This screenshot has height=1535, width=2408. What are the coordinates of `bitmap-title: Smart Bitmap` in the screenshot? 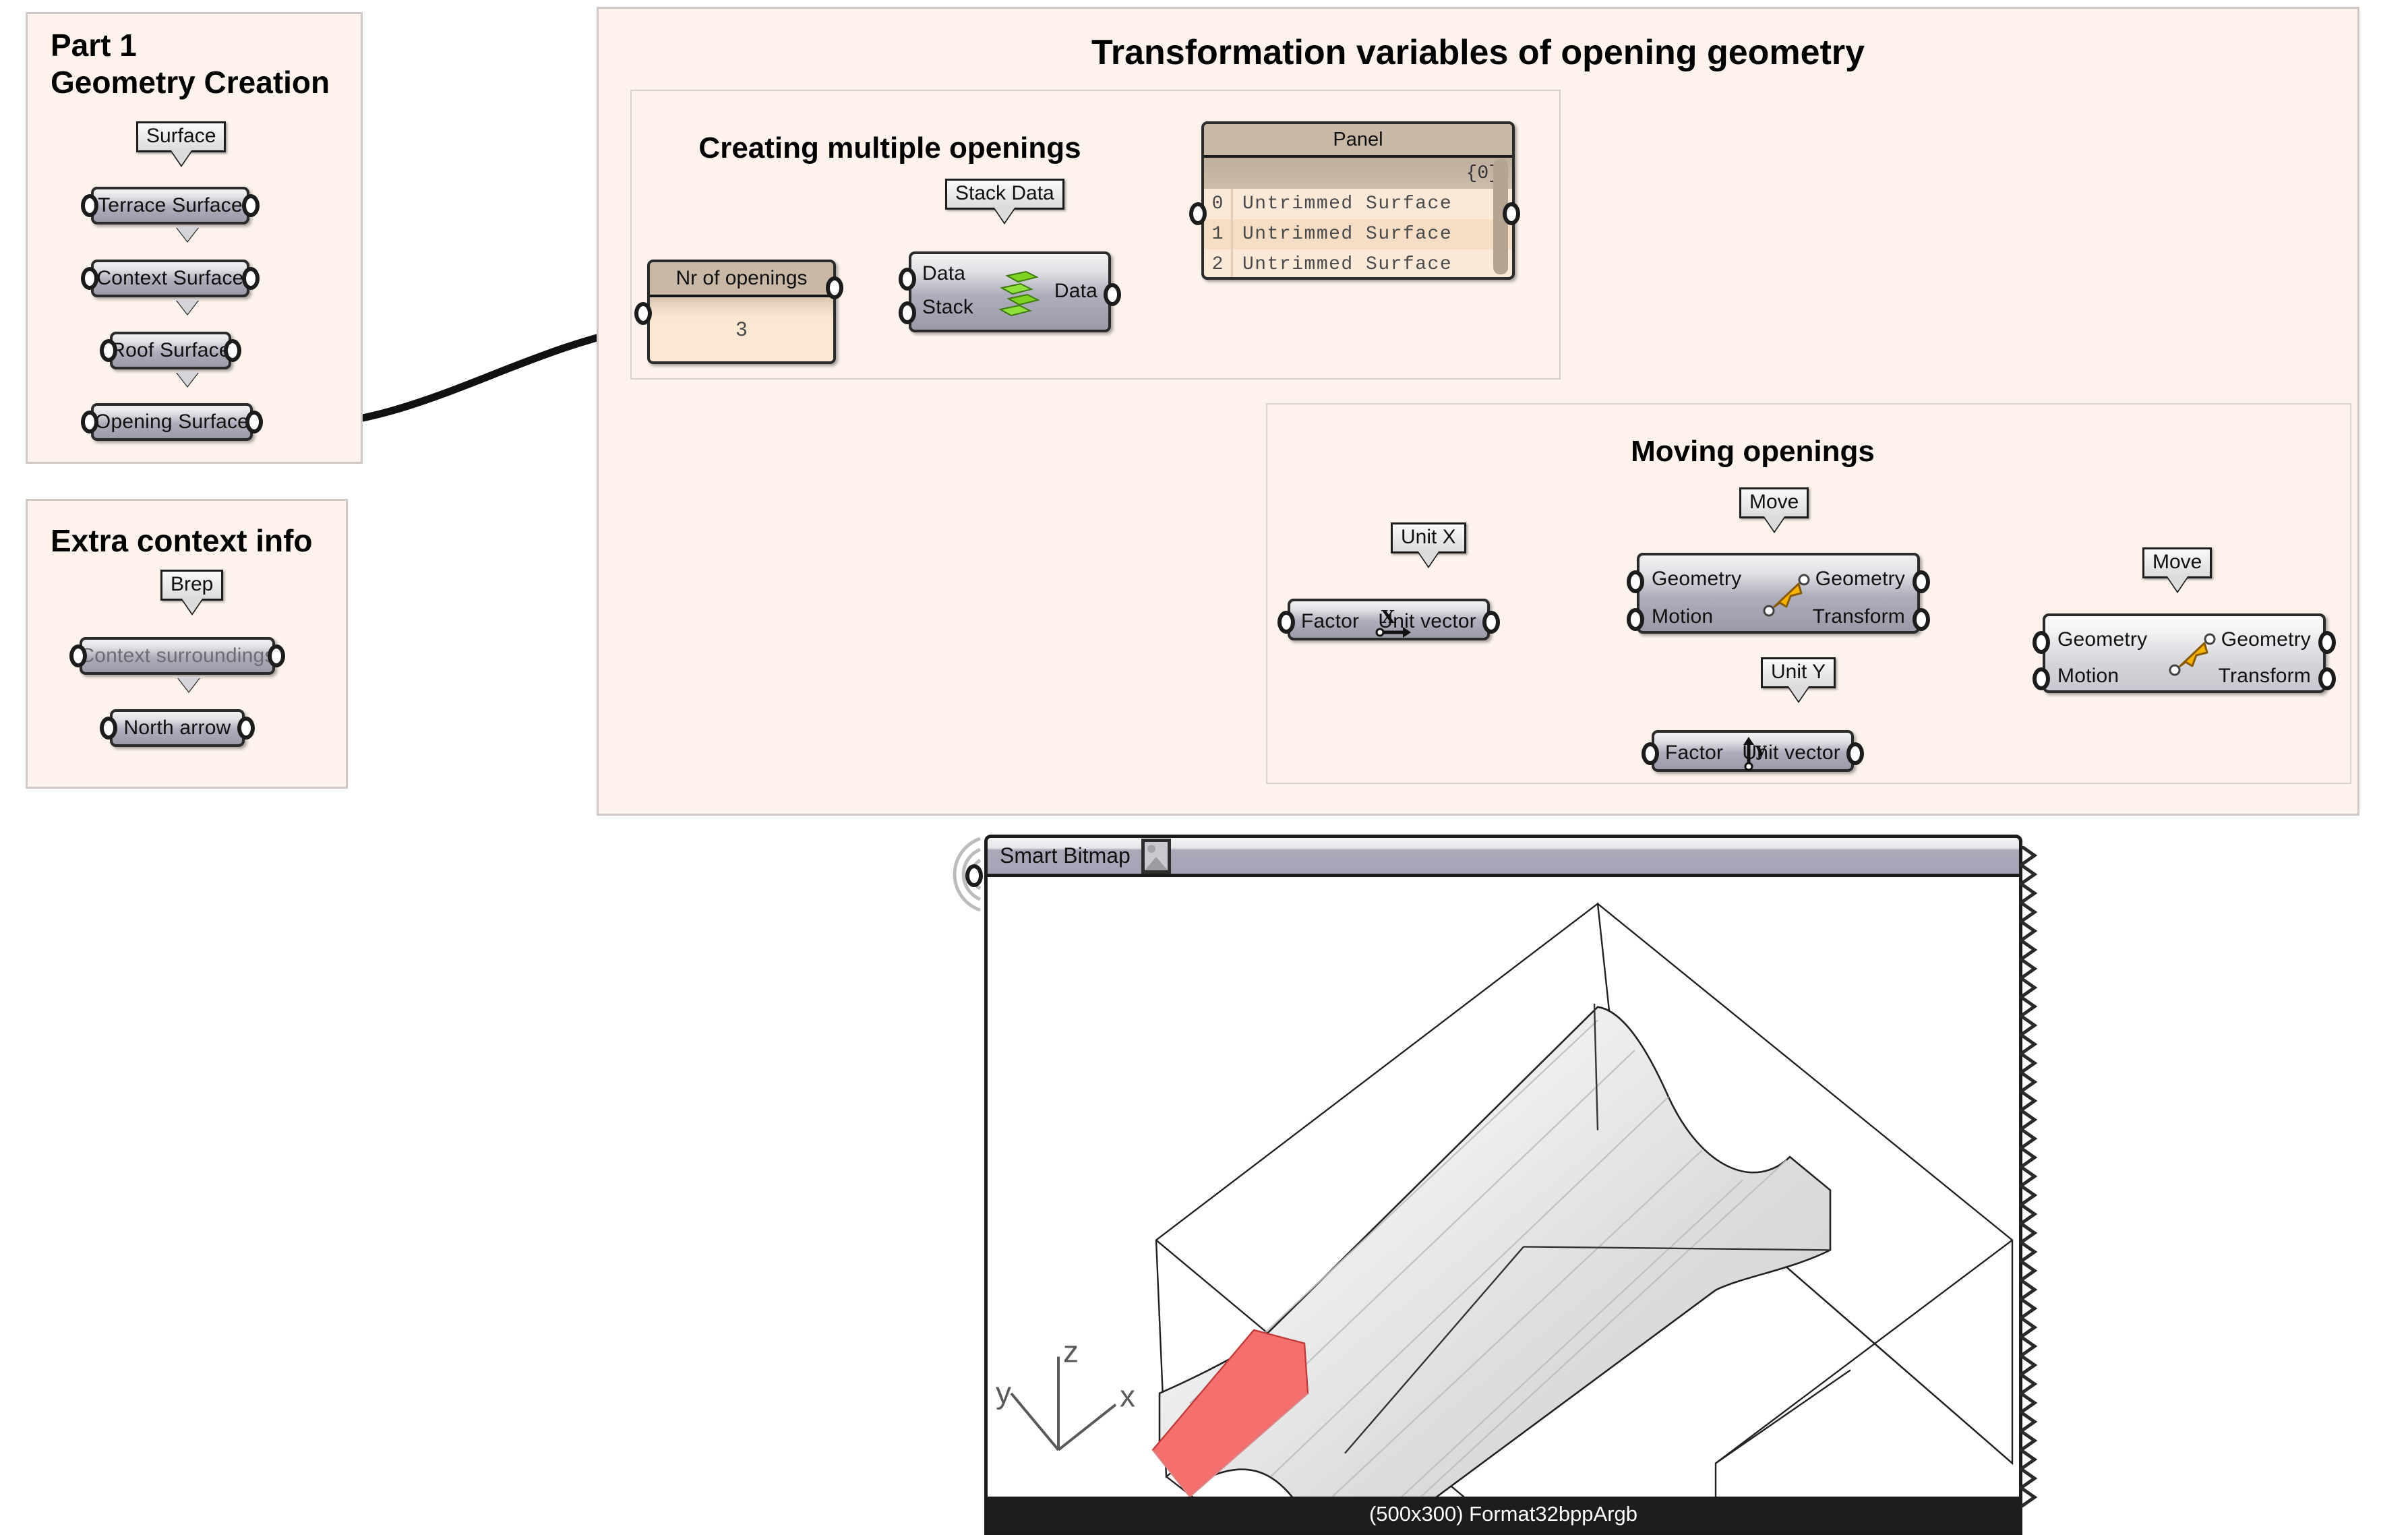 It's located at (1065, 856).